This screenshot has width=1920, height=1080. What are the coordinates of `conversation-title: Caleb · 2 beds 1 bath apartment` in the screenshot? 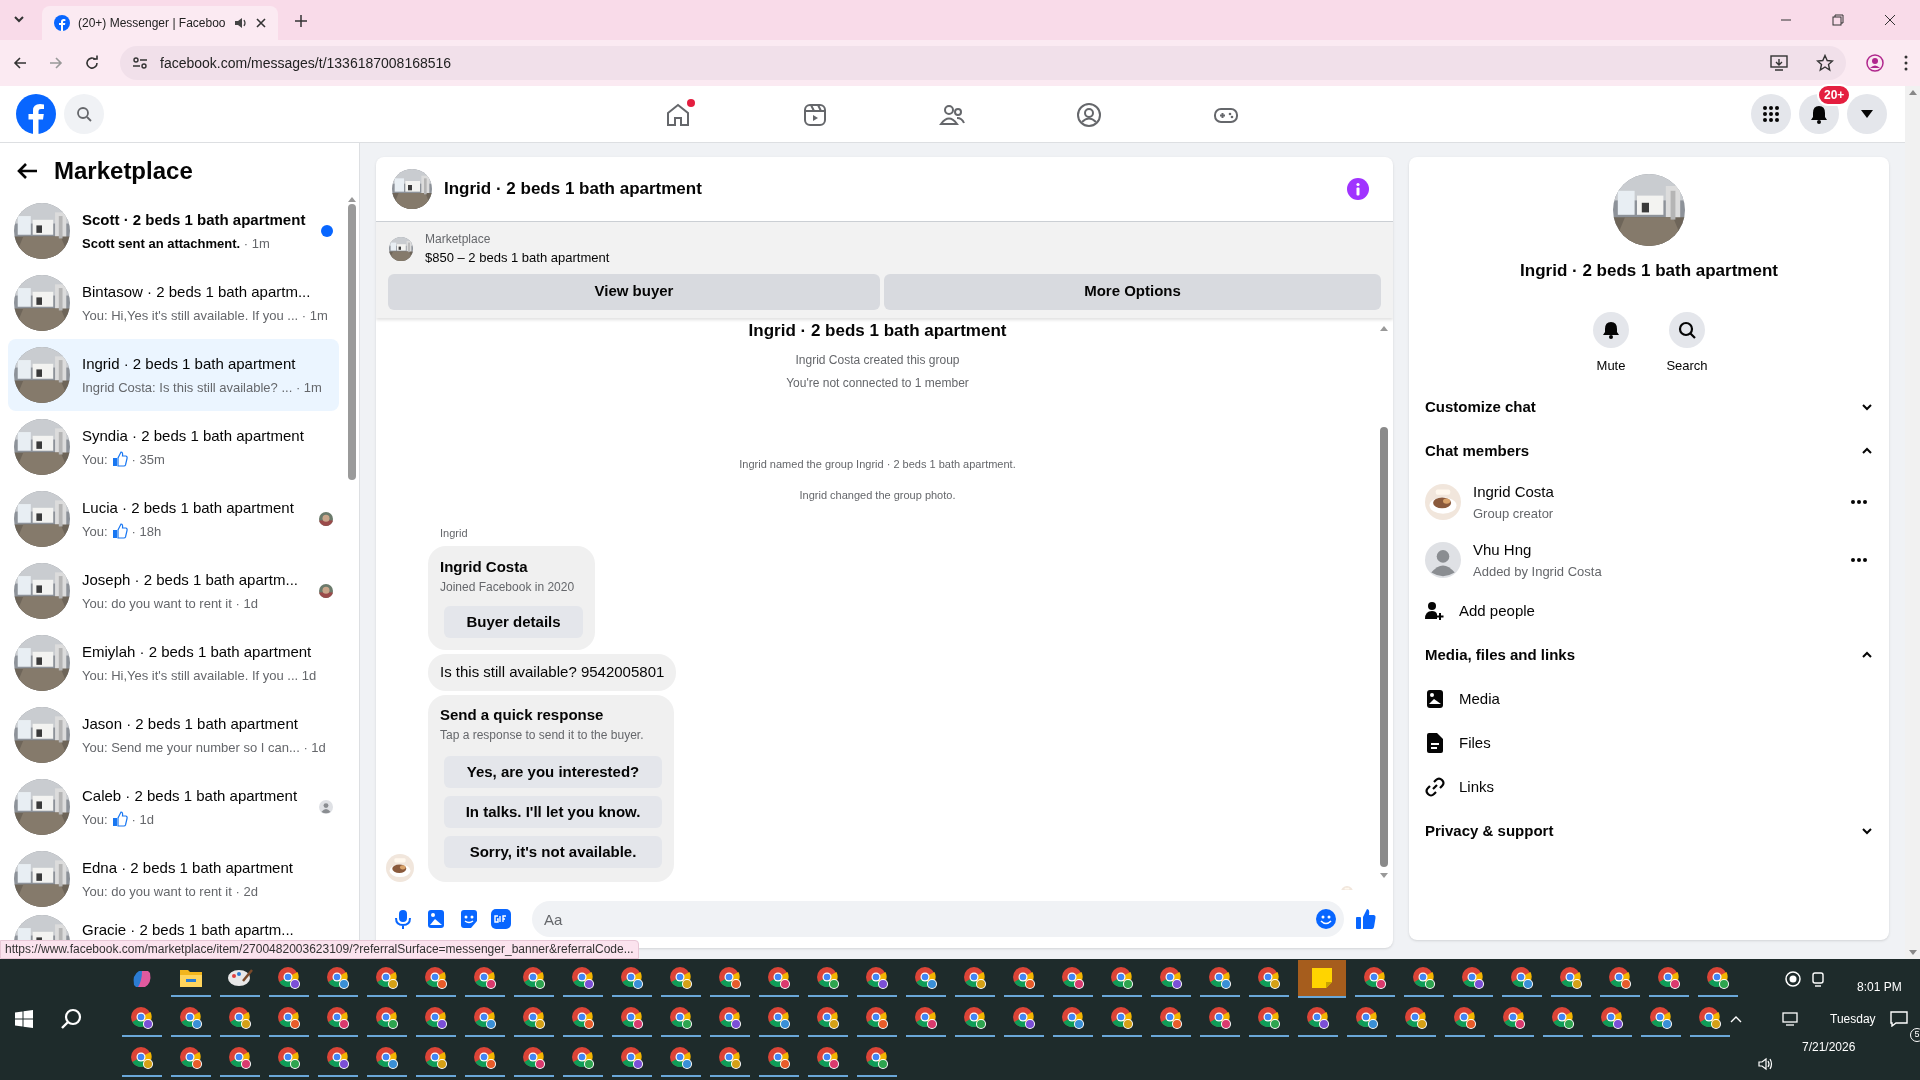 It's located at (190, 796).